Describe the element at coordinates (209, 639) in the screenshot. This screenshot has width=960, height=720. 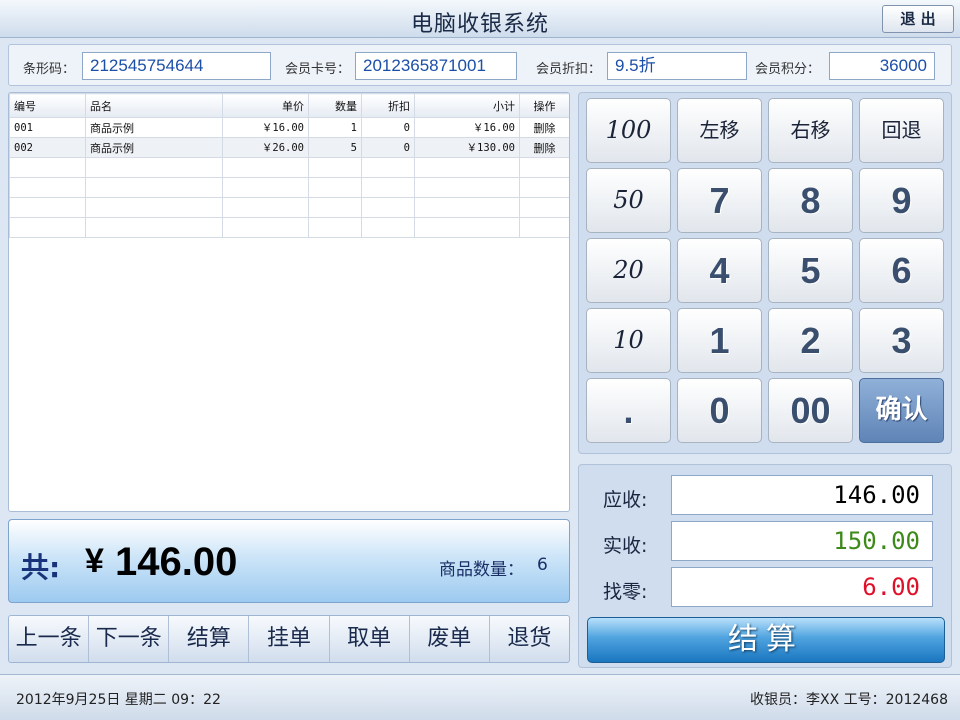
I see `checkout-button: 结算` at that location.